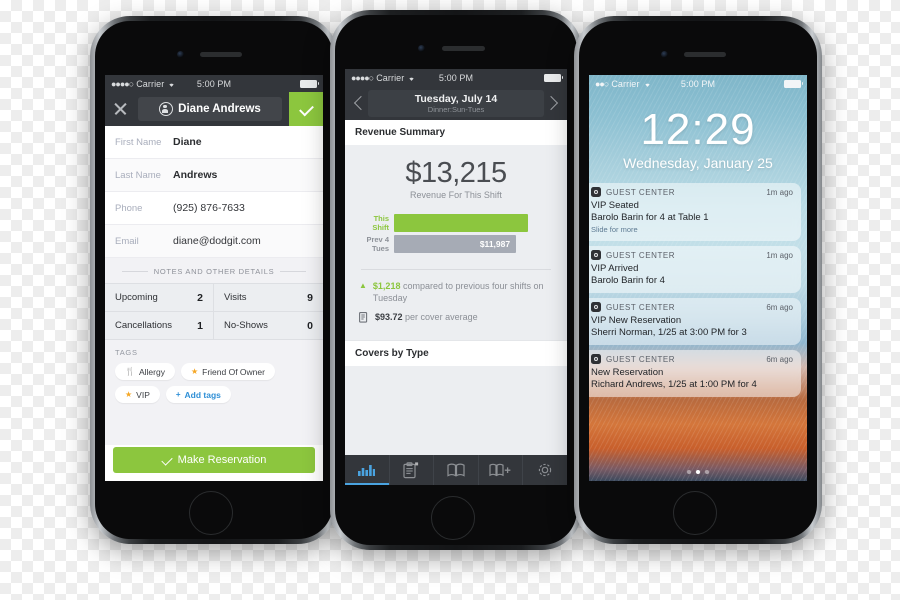 The height and width of the screenshot is (600, 900). I want to click on covers-by-type-header: Covers by Type, so click(456, 353).